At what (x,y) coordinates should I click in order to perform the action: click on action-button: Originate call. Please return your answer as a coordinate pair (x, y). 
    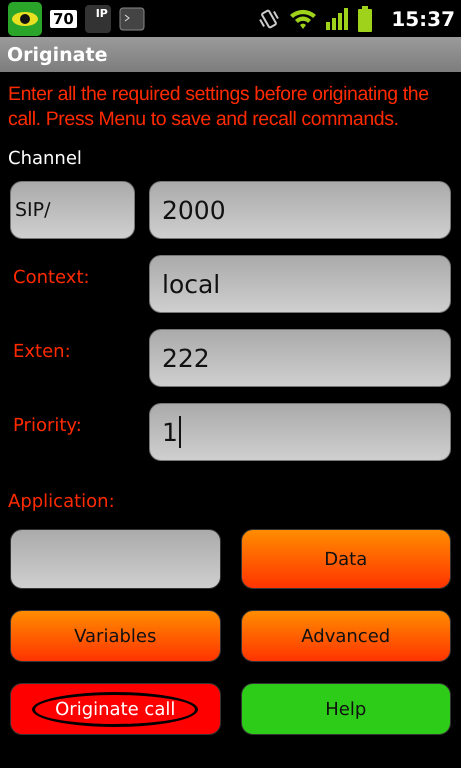
    Looking at the image, I should click on (115, 709).